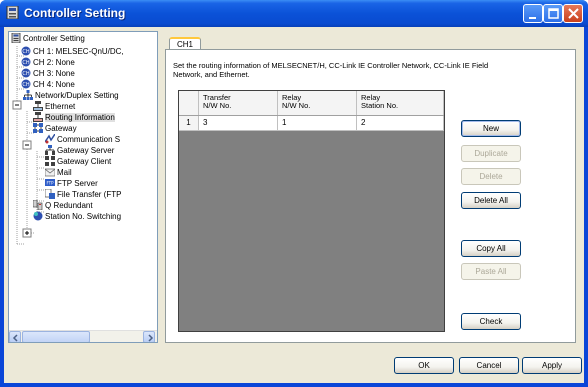 The width and height of the screenshot is (588, 387). Describe the element at coordinates (491, 176) in the screenshot. I see `delete-button: Delete` at that location.